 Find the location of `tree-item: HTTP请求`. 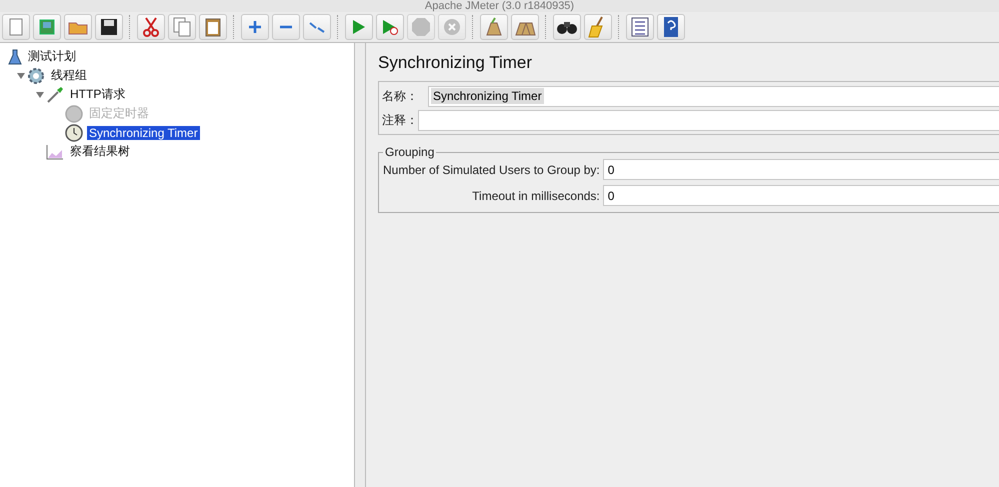

tree-item: HTTP请求 is located at coordinates (98, 94).